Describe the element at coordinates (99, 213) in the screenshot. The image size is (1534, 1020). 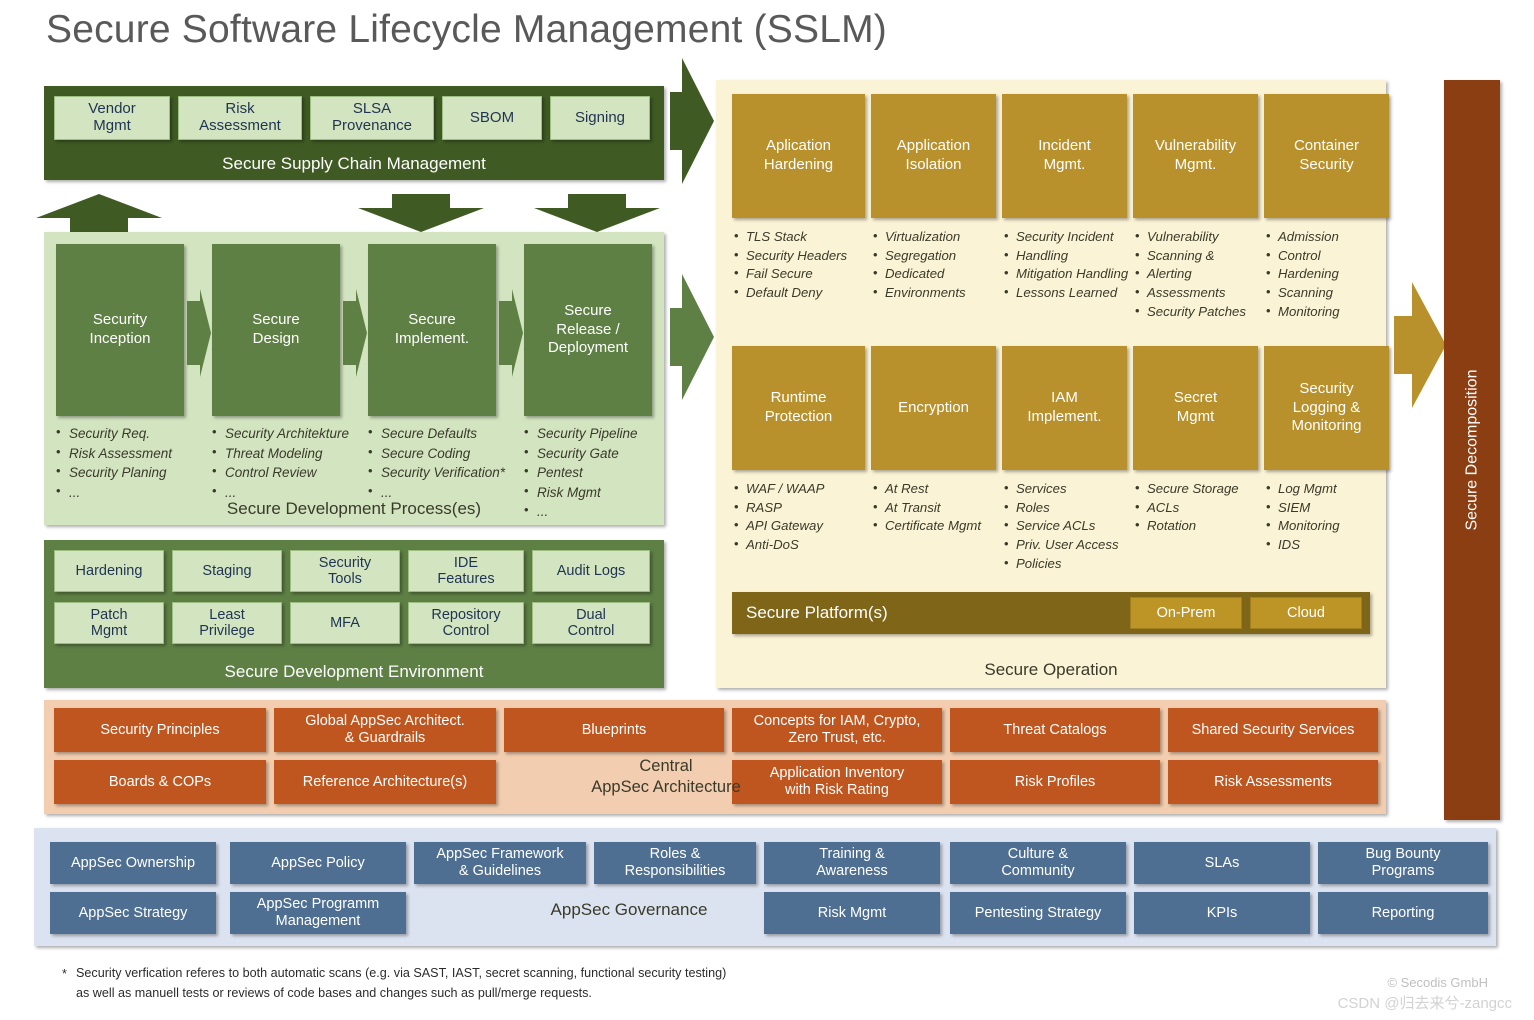
I see `arrow-up-to-supply-chain` at that location.